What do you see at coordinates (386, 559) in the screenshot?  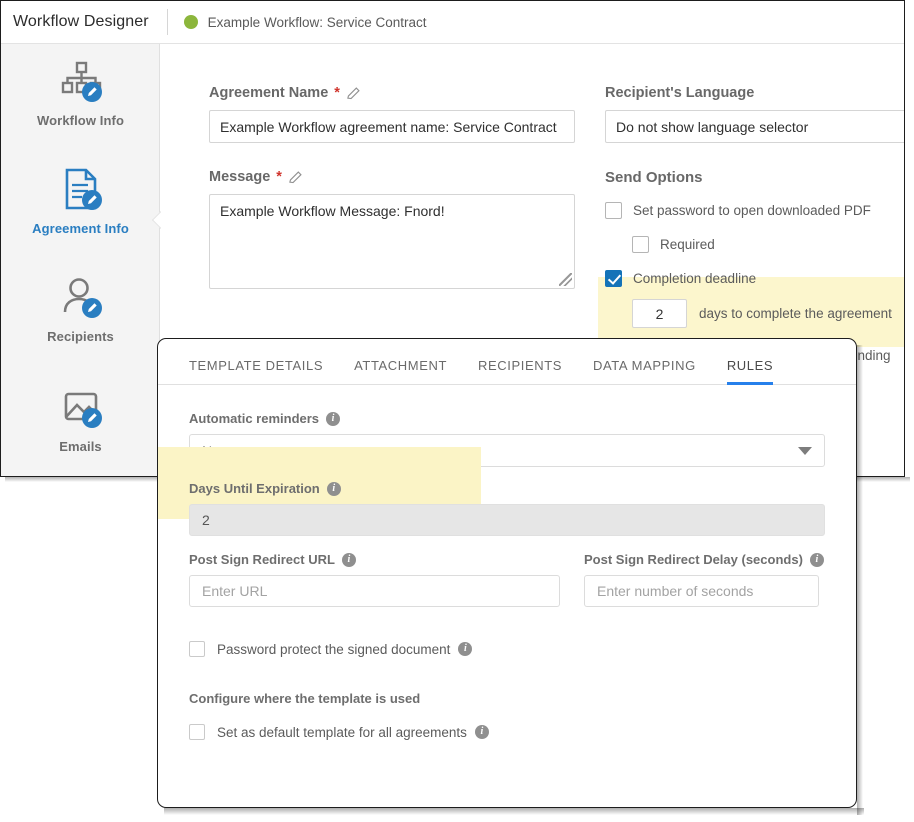 I see `post-sign-redirect-url-label: Post Sign Redirect URL i` at bounding box center [386, 559].